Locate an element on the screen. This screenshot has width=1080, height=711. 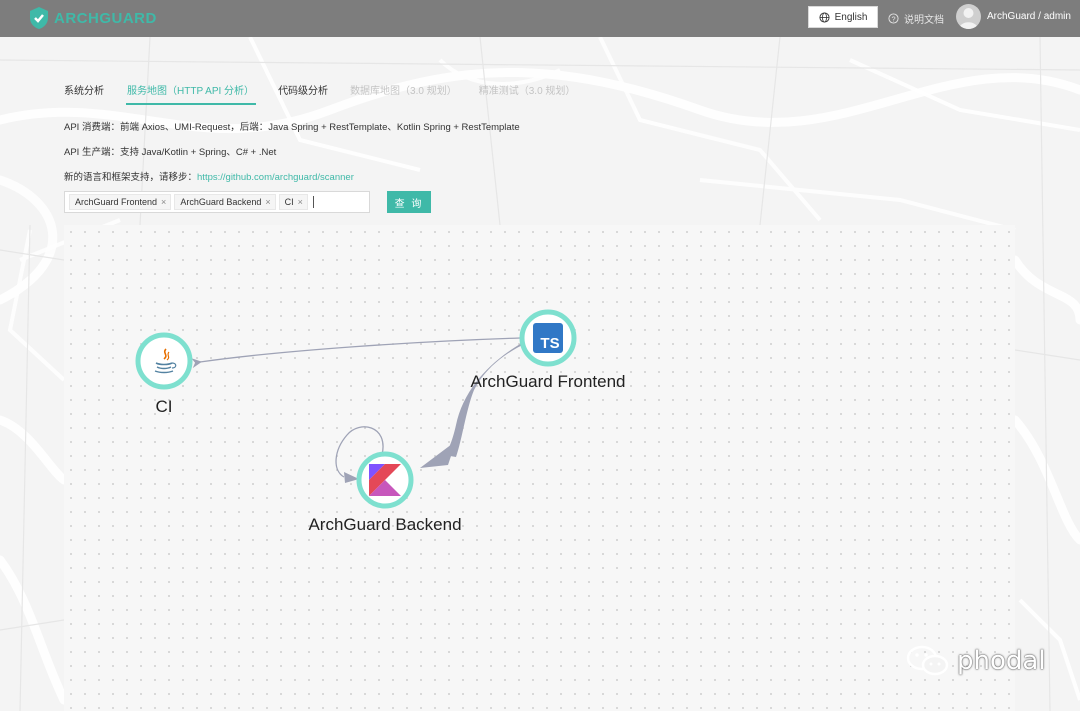
archguard-logo: ARCHGUARD is located at coordinates (92, 18).